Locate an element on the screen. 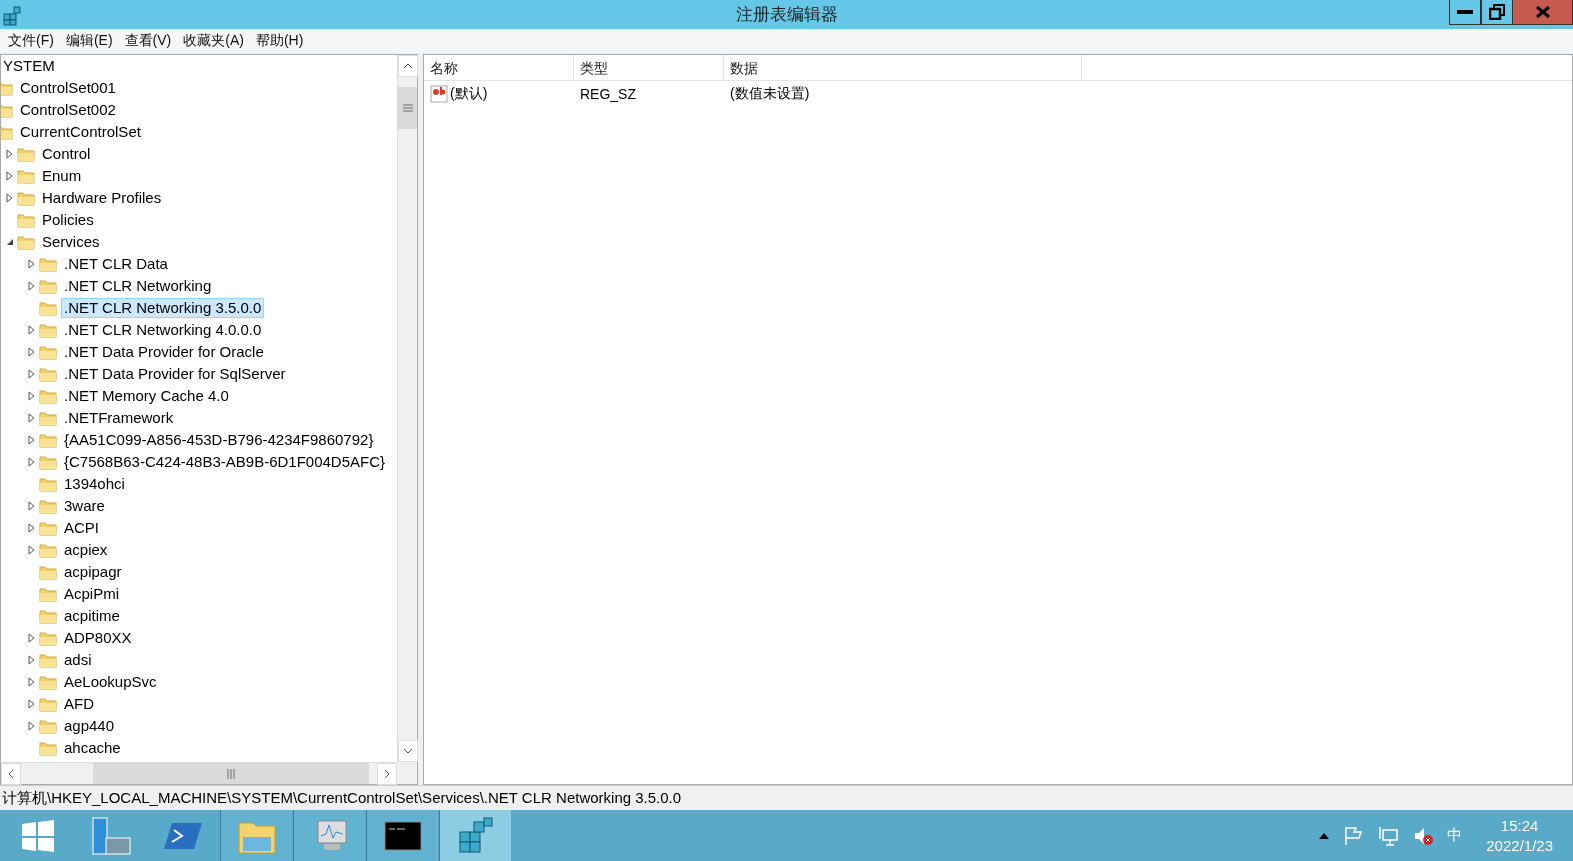 This screenshot has width=1573, height=861. close-icon is located at coordinates (1542, 12).